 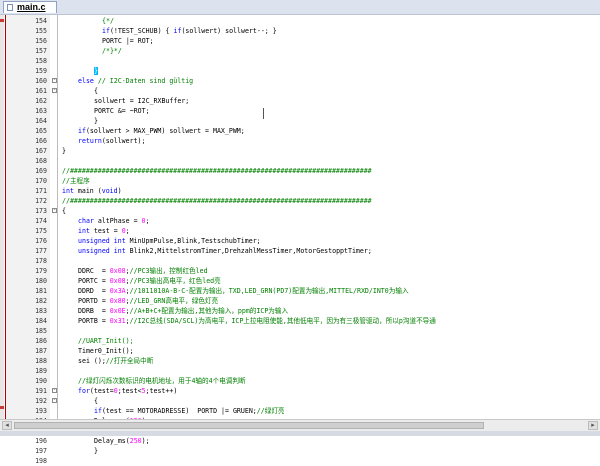 I want to click on code-token: Timer0_Init();, so click(x=106, y=351).